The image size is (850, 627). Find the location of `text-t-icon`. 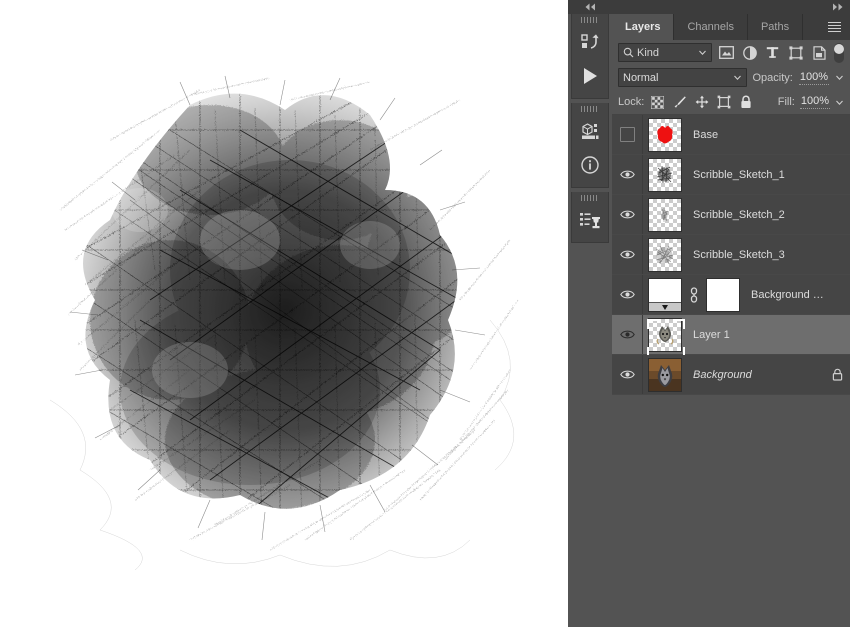

text-t-icon is located at coordinates (773, 52).